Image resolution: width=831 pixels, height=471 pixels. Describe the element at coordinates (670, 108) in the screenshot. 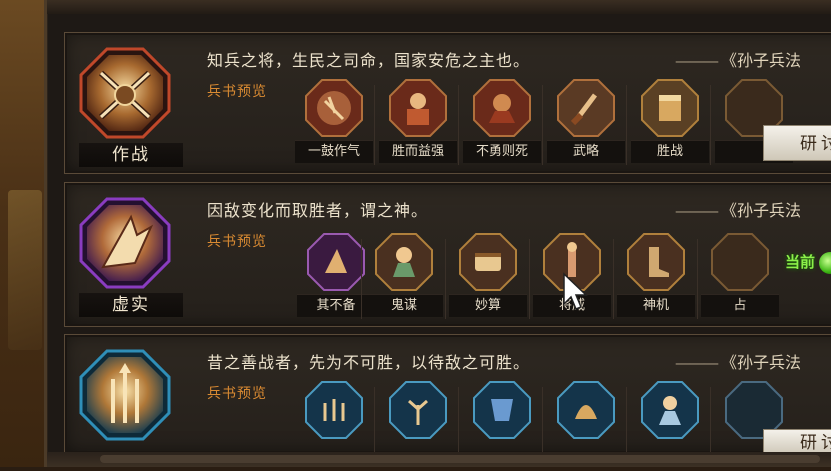

I see `banner-skill-icon` at that location.